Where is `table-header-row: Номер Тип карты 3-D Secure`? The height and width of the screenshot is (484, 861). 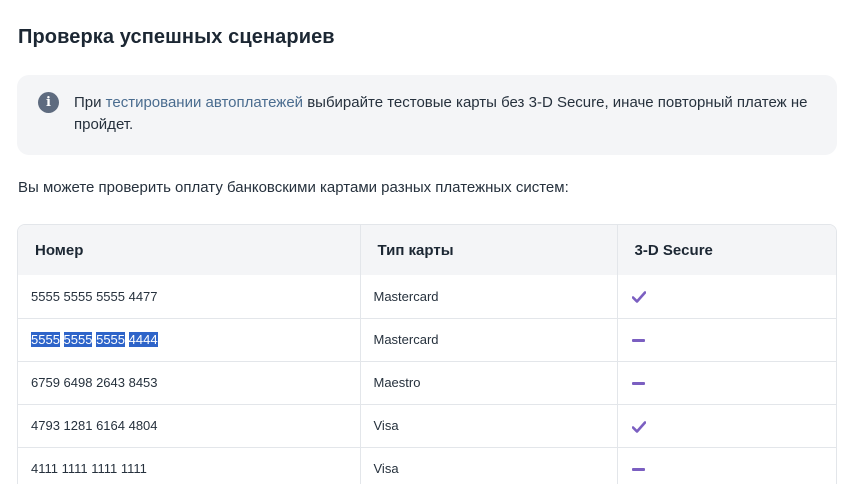
table-header-row: Номер Тип карты 3-D Secure is located at coordinates (427, 250).